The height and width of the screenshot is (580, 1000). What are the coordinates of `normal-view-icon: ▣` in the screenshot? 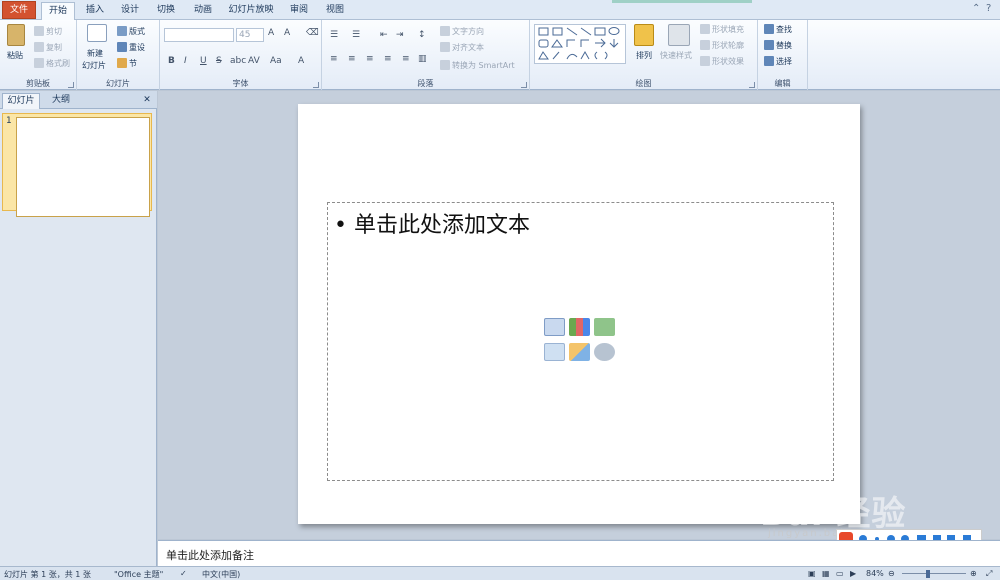 It's located at (812, 573).